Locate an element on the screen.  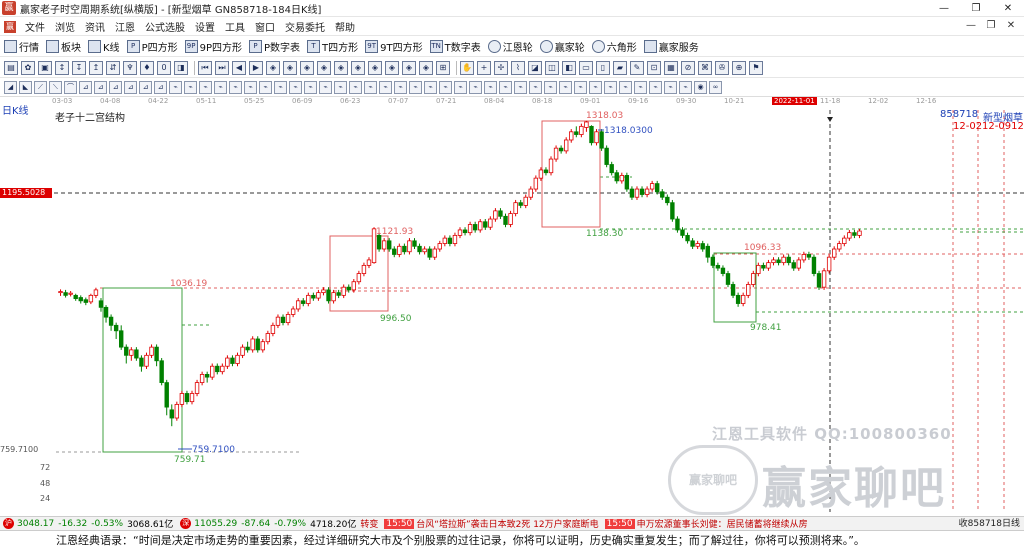
analysis-tool-icon-31: ⌁ is located at coordinates (475, 87).